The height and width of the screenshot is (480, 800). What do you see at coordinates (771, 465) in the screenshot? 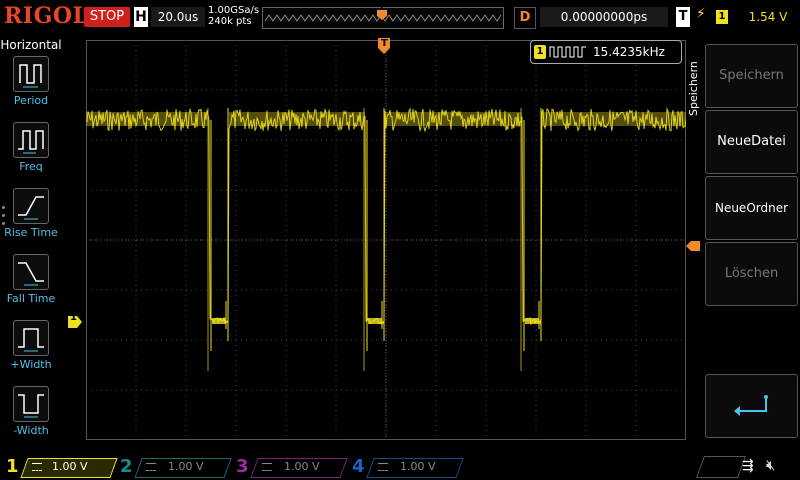
I see `speaker-muted-icon: 🔇︎` at bounding box center [771, 465].